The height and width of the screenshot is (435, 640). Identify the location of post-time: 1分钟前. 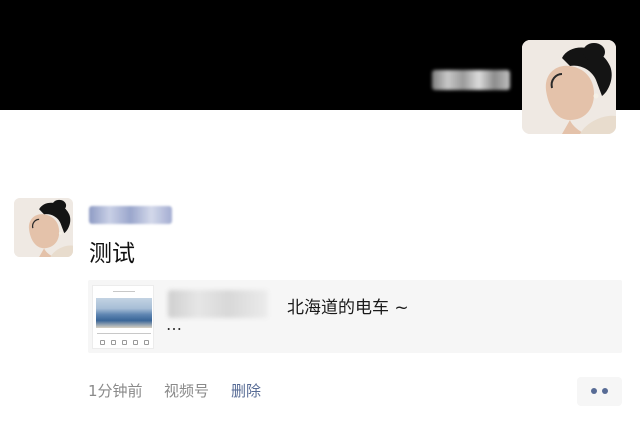
(115, 391).